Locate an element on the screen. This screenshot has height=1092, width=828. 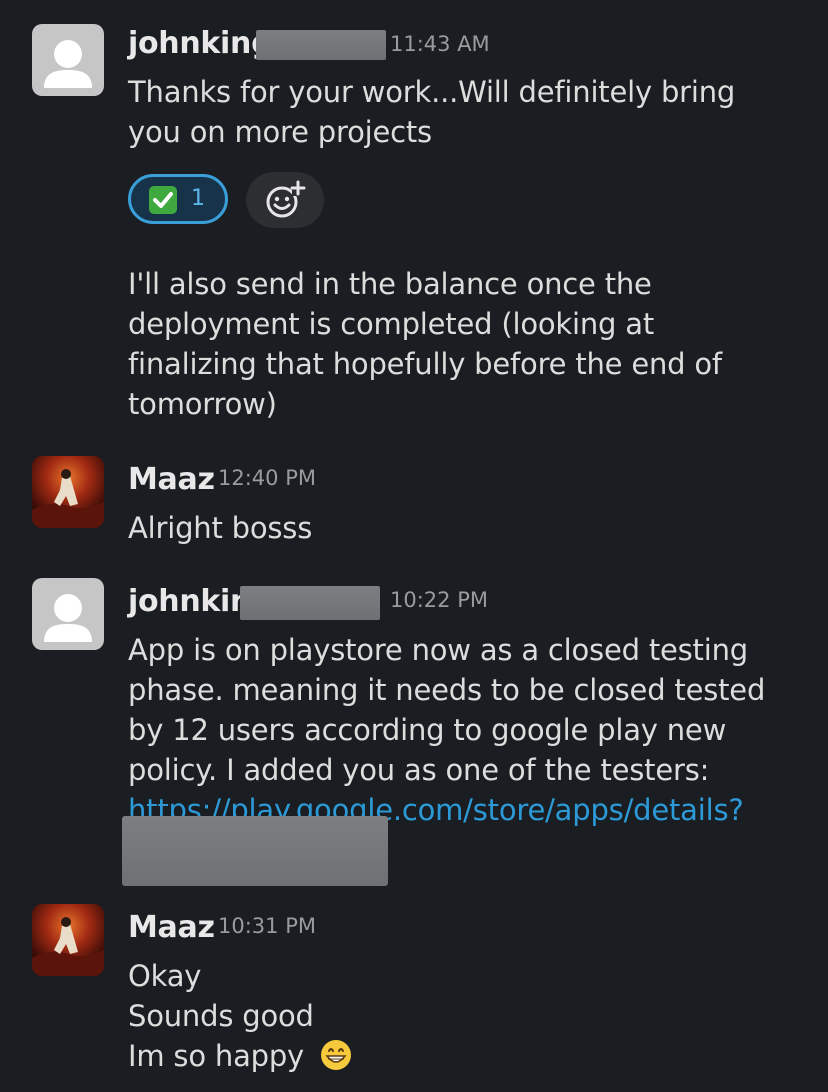
timestamp: 10:31 PM is located at coordinates (267, 926).